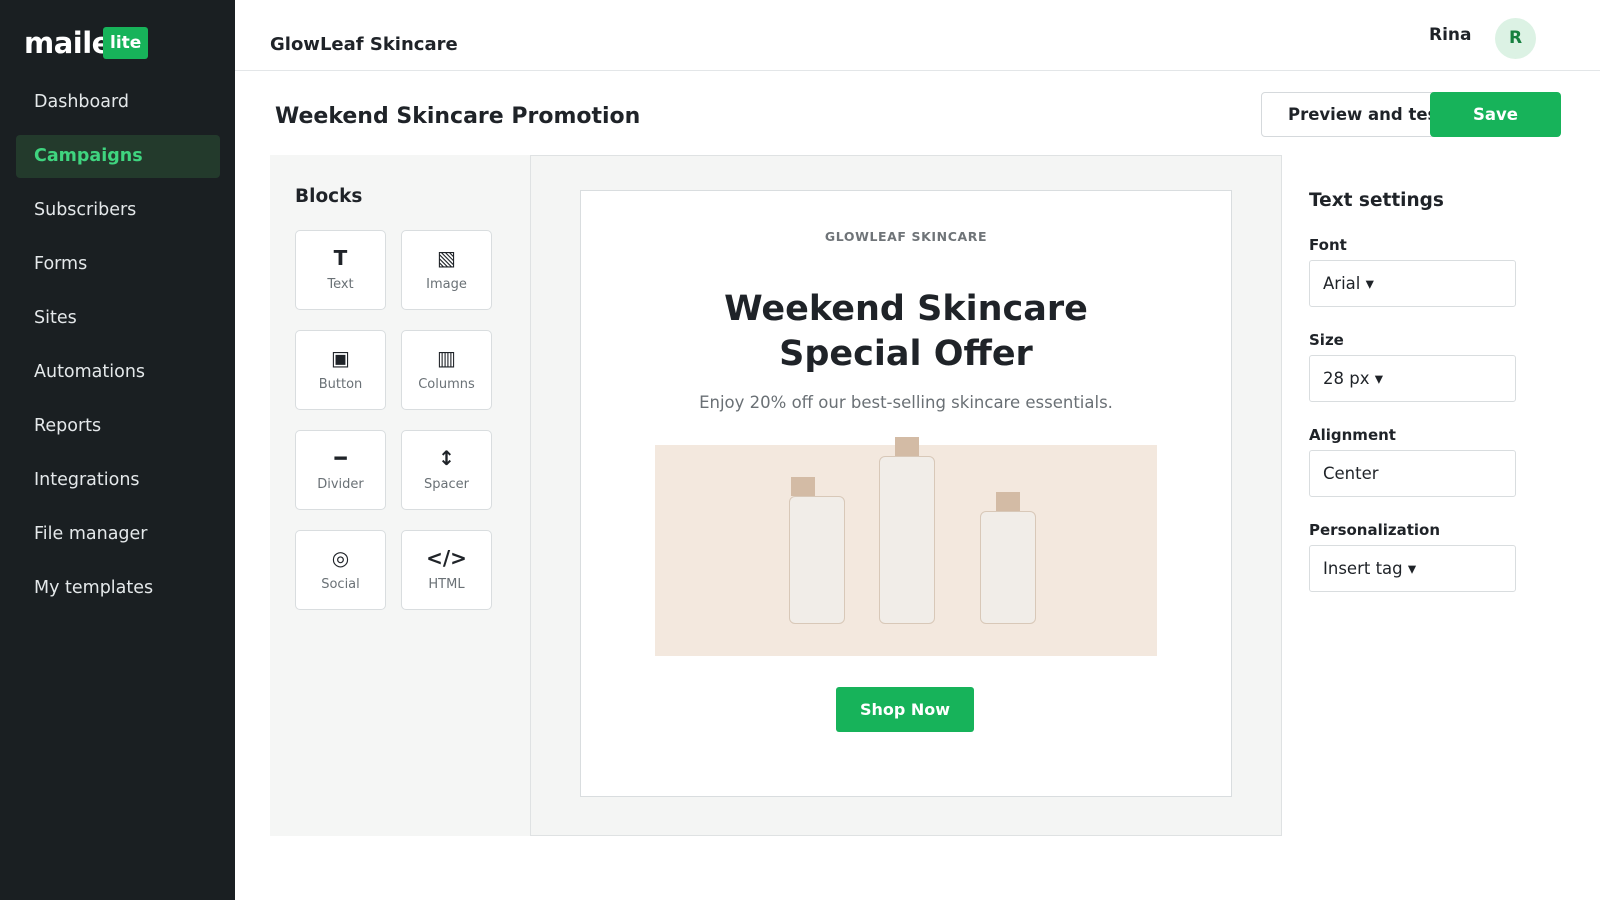 This screenshot has width=1600, height=900. I want to click on block-html: </> HTML, so click(446, 570).